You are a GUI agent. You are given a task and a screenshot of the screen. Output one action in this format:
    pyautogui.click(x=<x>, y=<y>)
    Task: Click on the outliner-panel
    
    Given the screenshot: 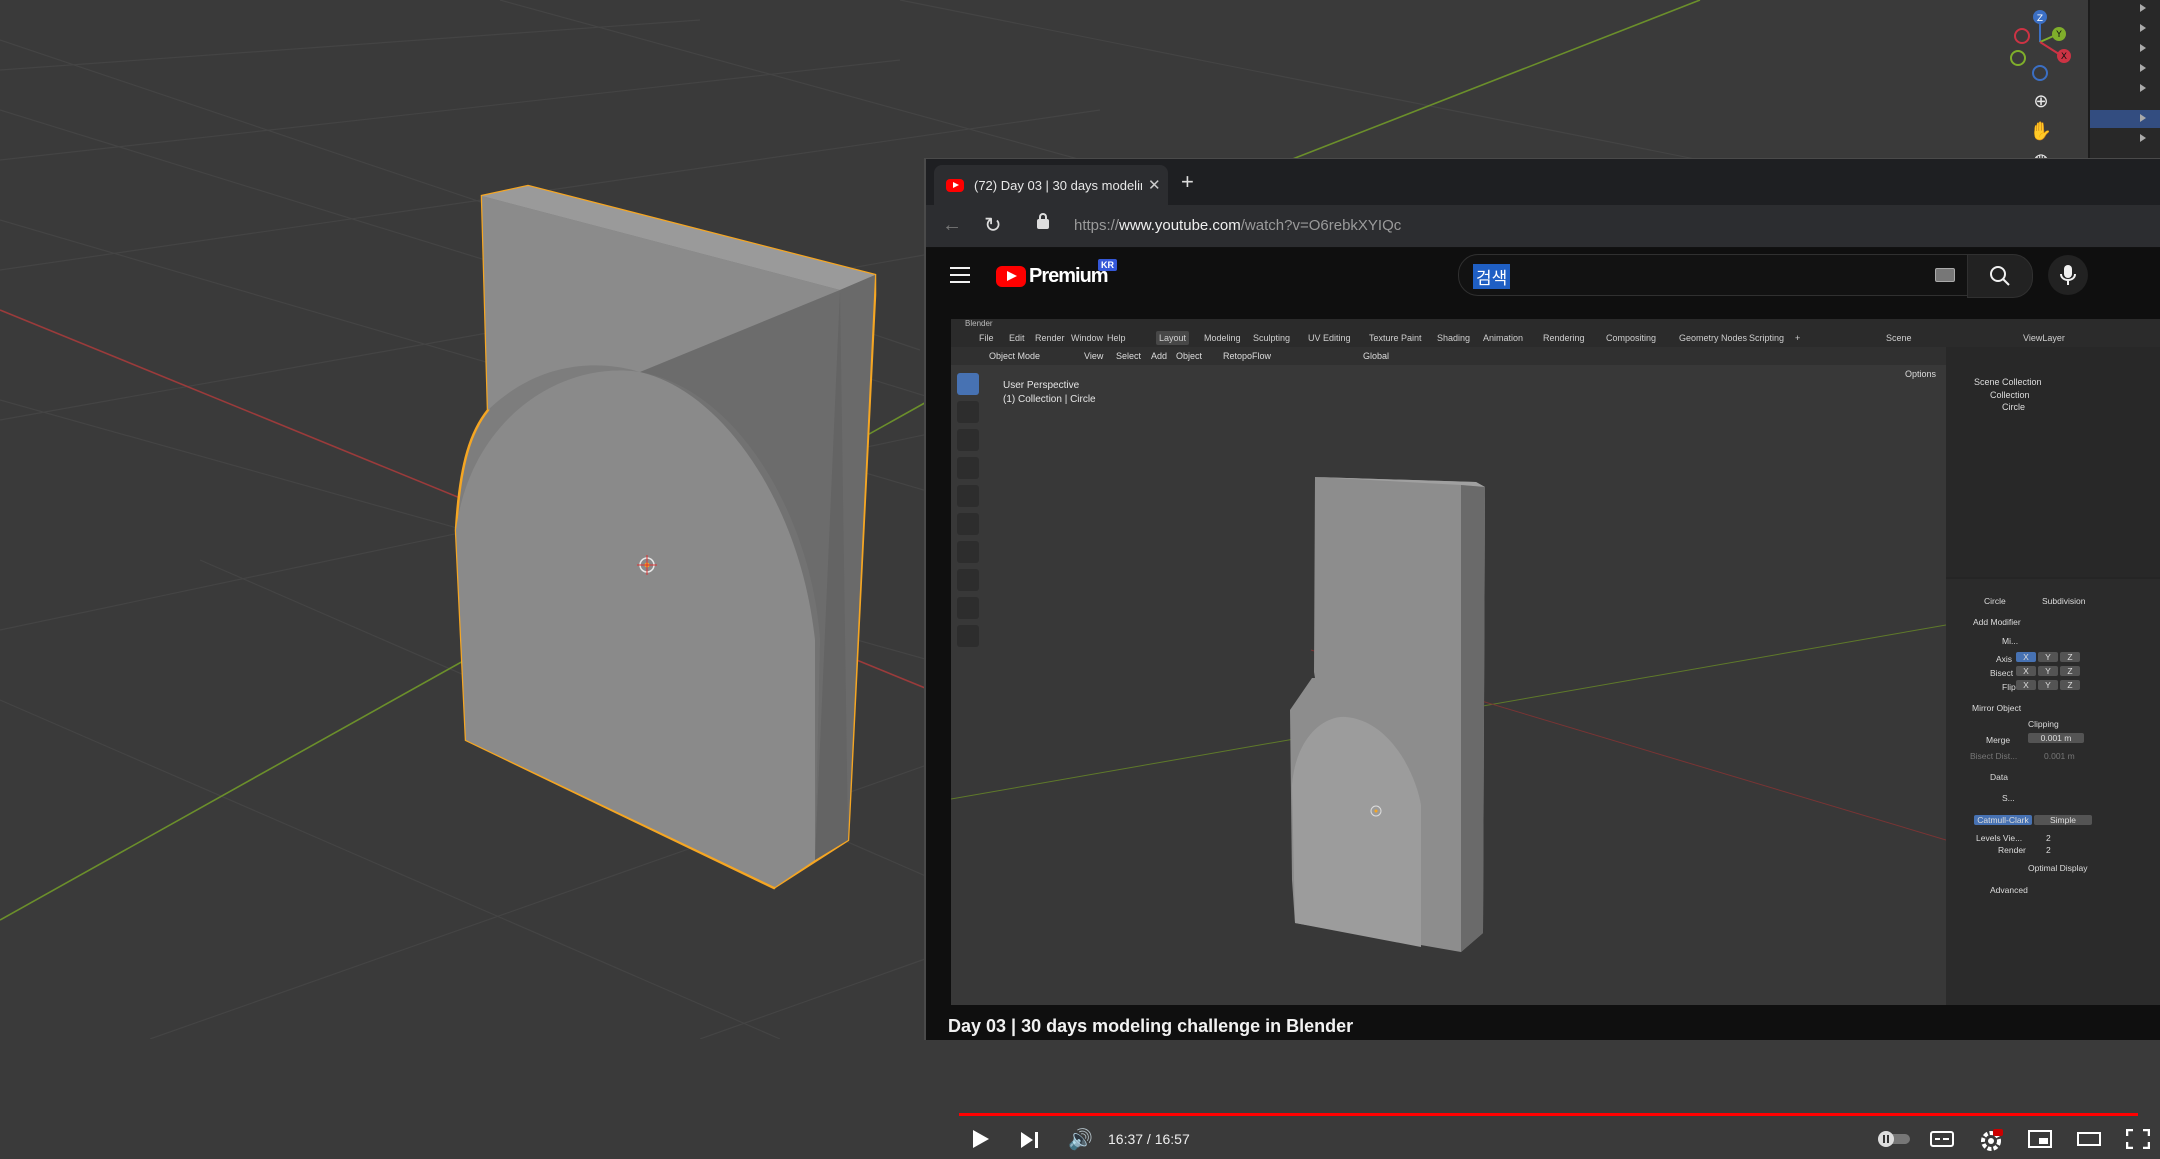 What is the action you would take?
    pyautogui.click(x=2124, y=80)
    